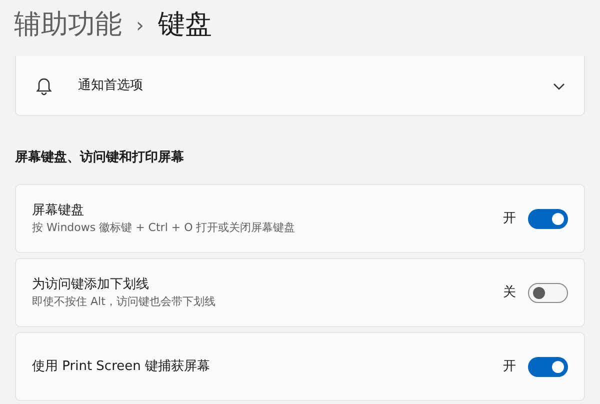 This screenshot has height=404, width=600. Describe the element at coordinates (58, 211) in the screenshot. I see `setting-title: 屏幕键盘` at that location.